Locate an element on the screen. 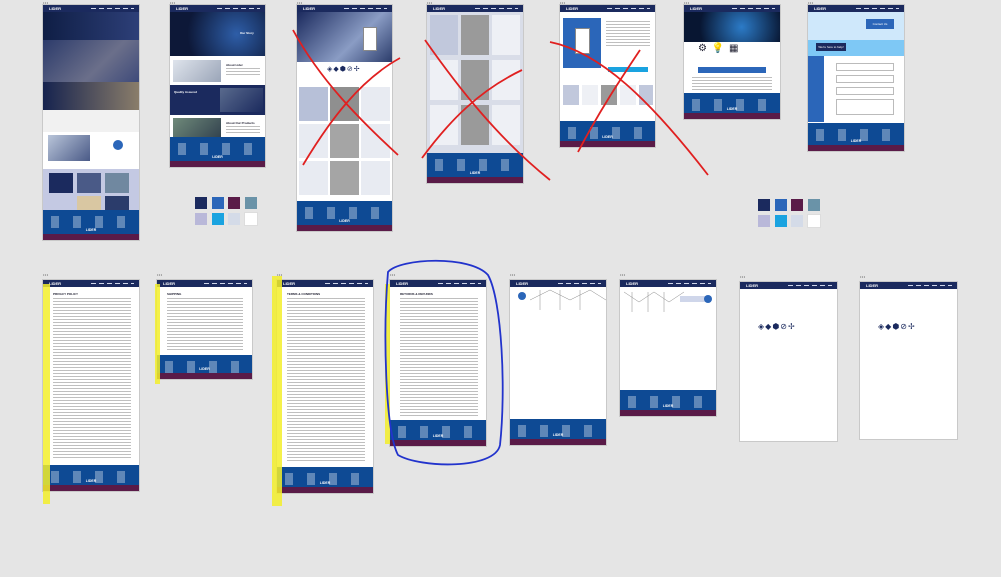  email-field is located at coordinates (865, 79).